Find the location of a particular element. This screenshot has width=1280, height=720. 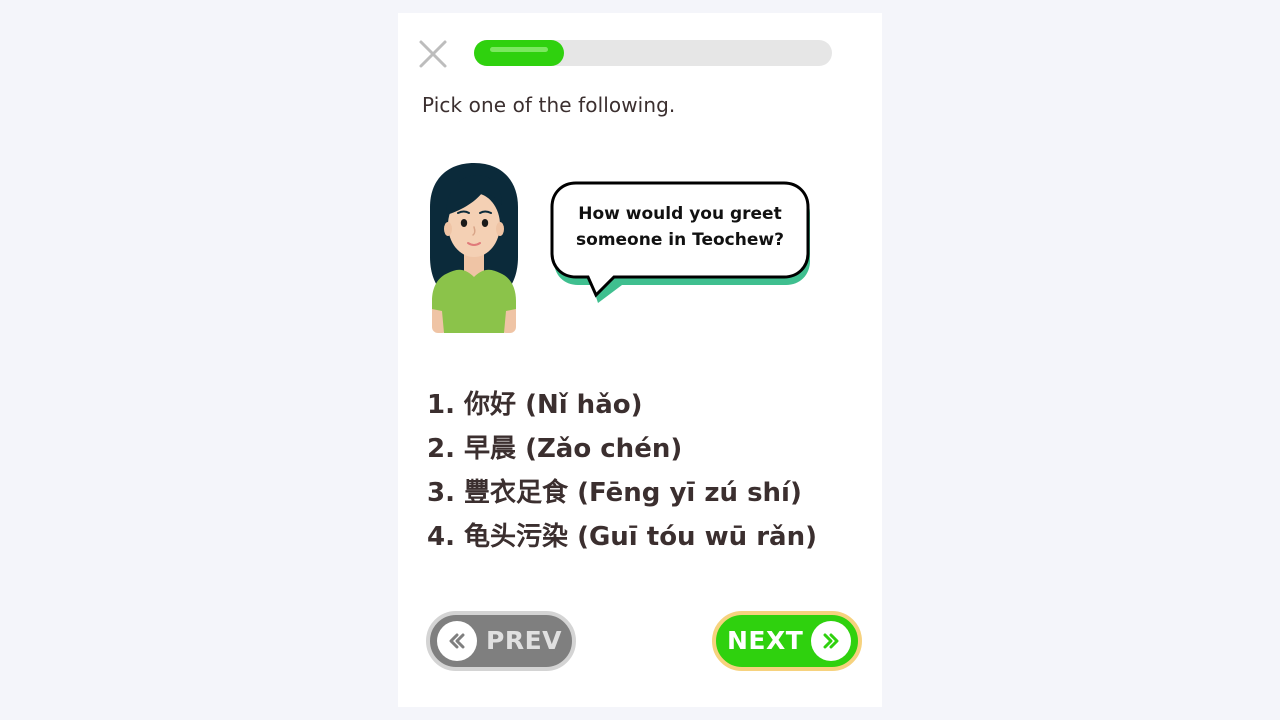

answer-option-2: 2. 早晨 (Zǎo chén) is located at coordinates (622, 449).